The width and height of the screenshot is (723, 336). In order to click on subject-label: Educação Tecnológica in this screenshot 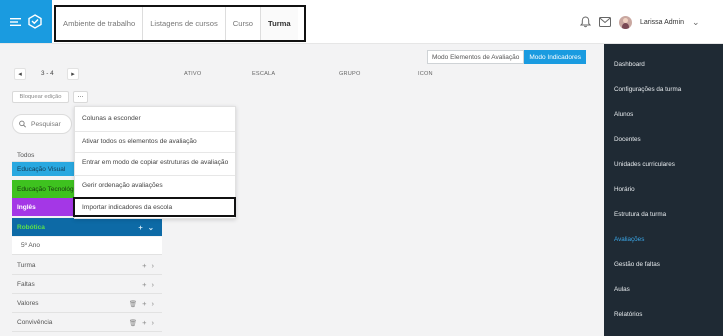, I will do `click(49, 189)`.